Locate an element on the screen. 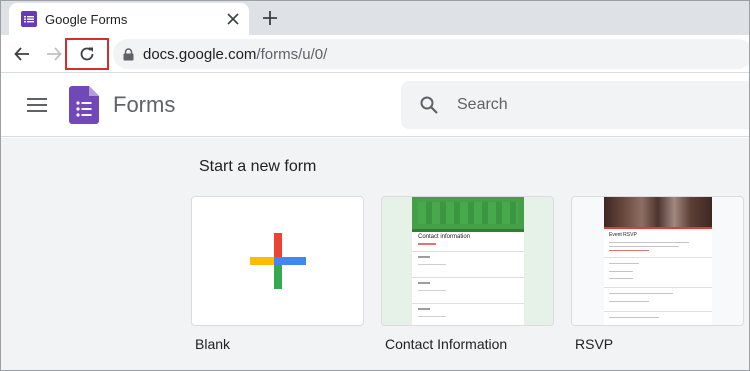 The height and width of the screenshot is (371, 750). address-bar: docs.google.com/forms/u/0/ is located at coordinates (431, 54).